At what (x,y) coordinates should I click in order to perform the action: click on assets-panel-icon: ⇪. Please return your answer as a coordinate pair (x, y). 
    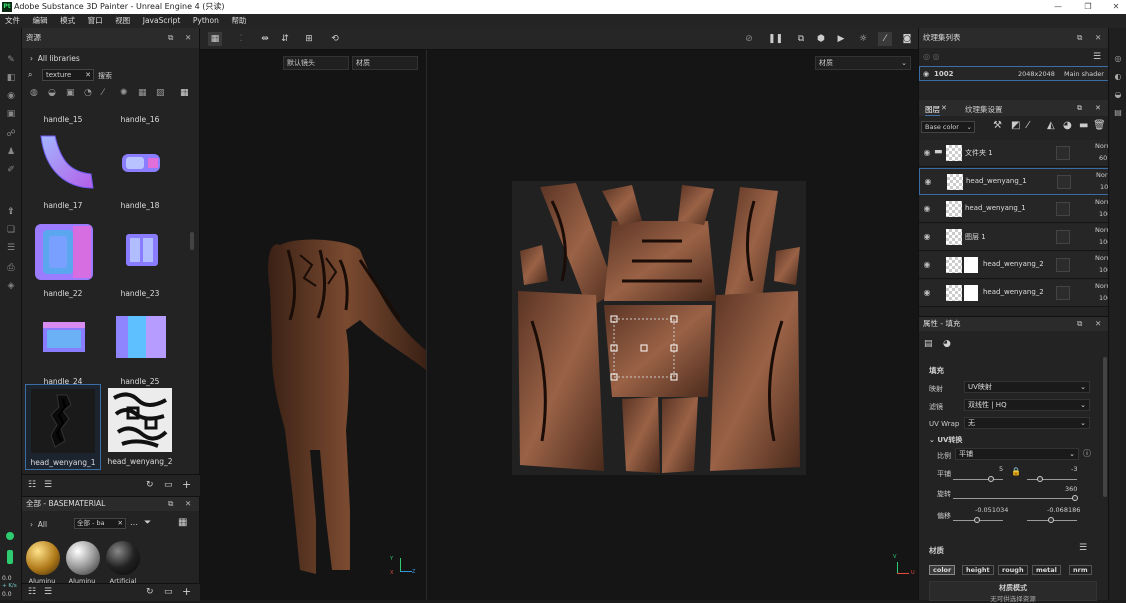
    Looking at the image, I should click on (11, 212).